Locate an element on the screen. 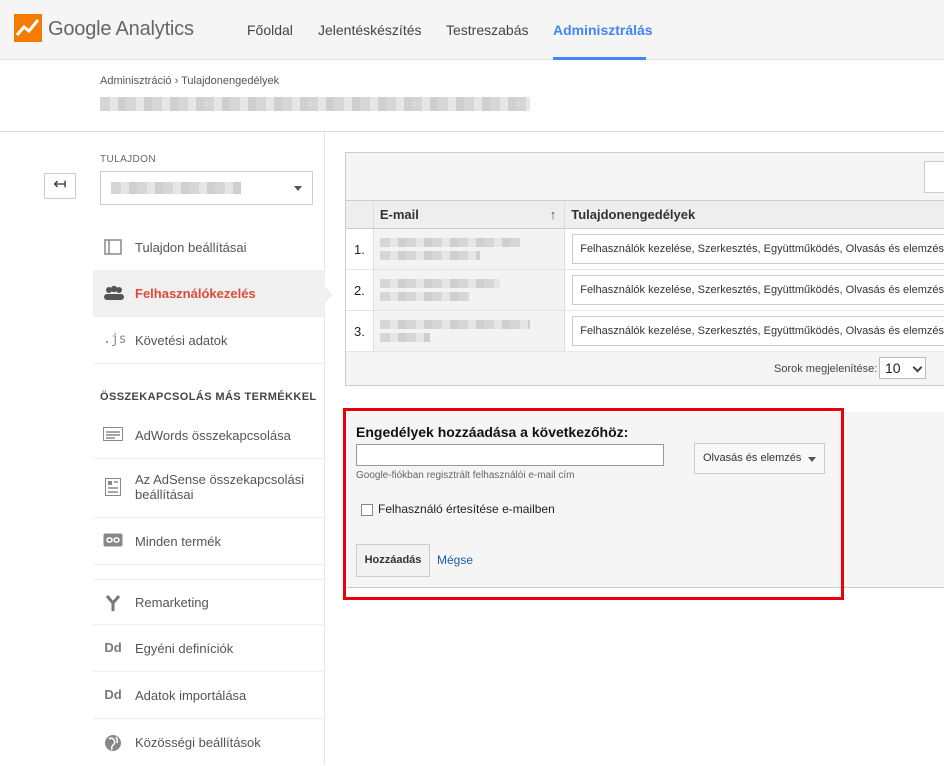  property-select is located at coordinates (206, 188).